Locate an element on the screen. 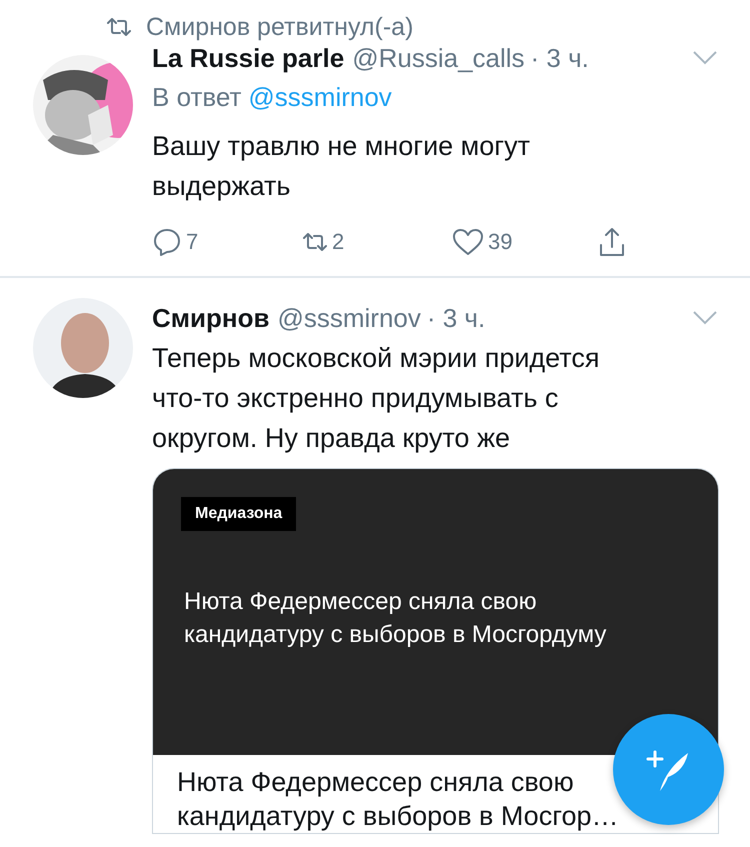 The width and height of the screenshot is (750, 847). retweet-button: 2 is located at coordinates (377, 242).